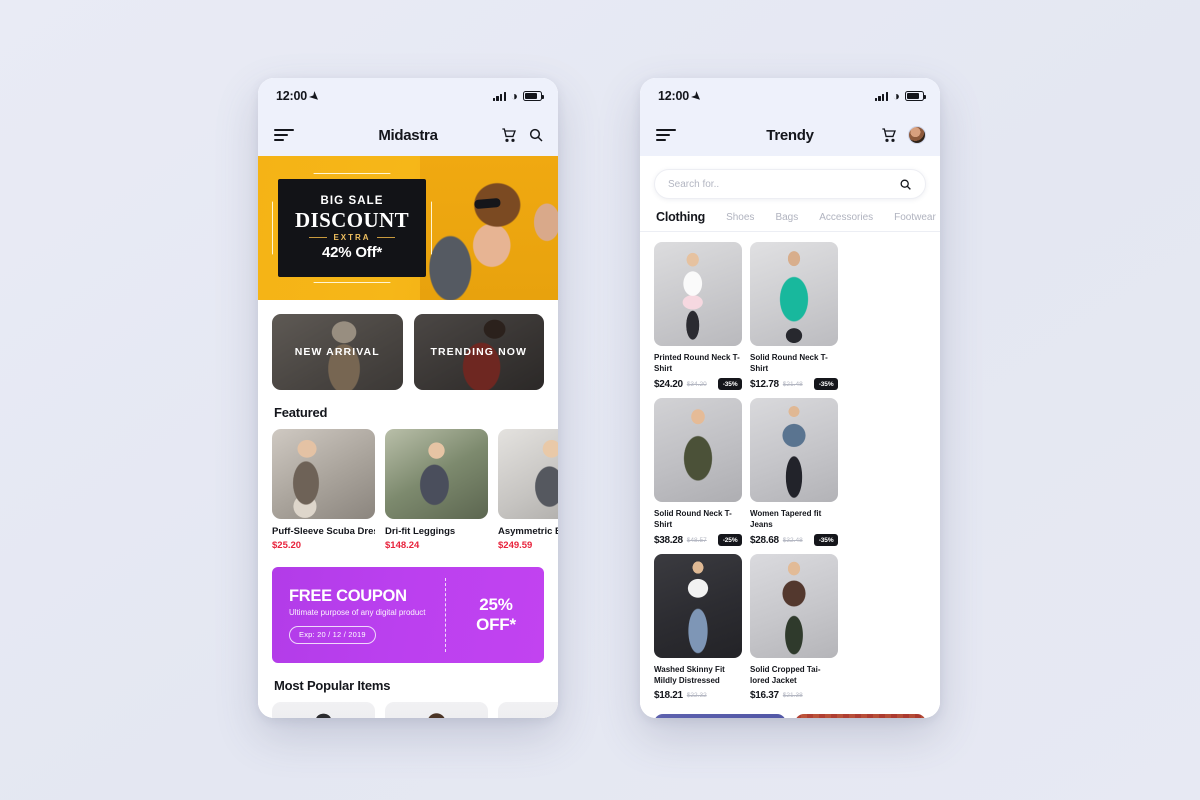 Image resolution: width=1200 pixels, height=800 pixels. I want to click on search-section, so click(790, 177).